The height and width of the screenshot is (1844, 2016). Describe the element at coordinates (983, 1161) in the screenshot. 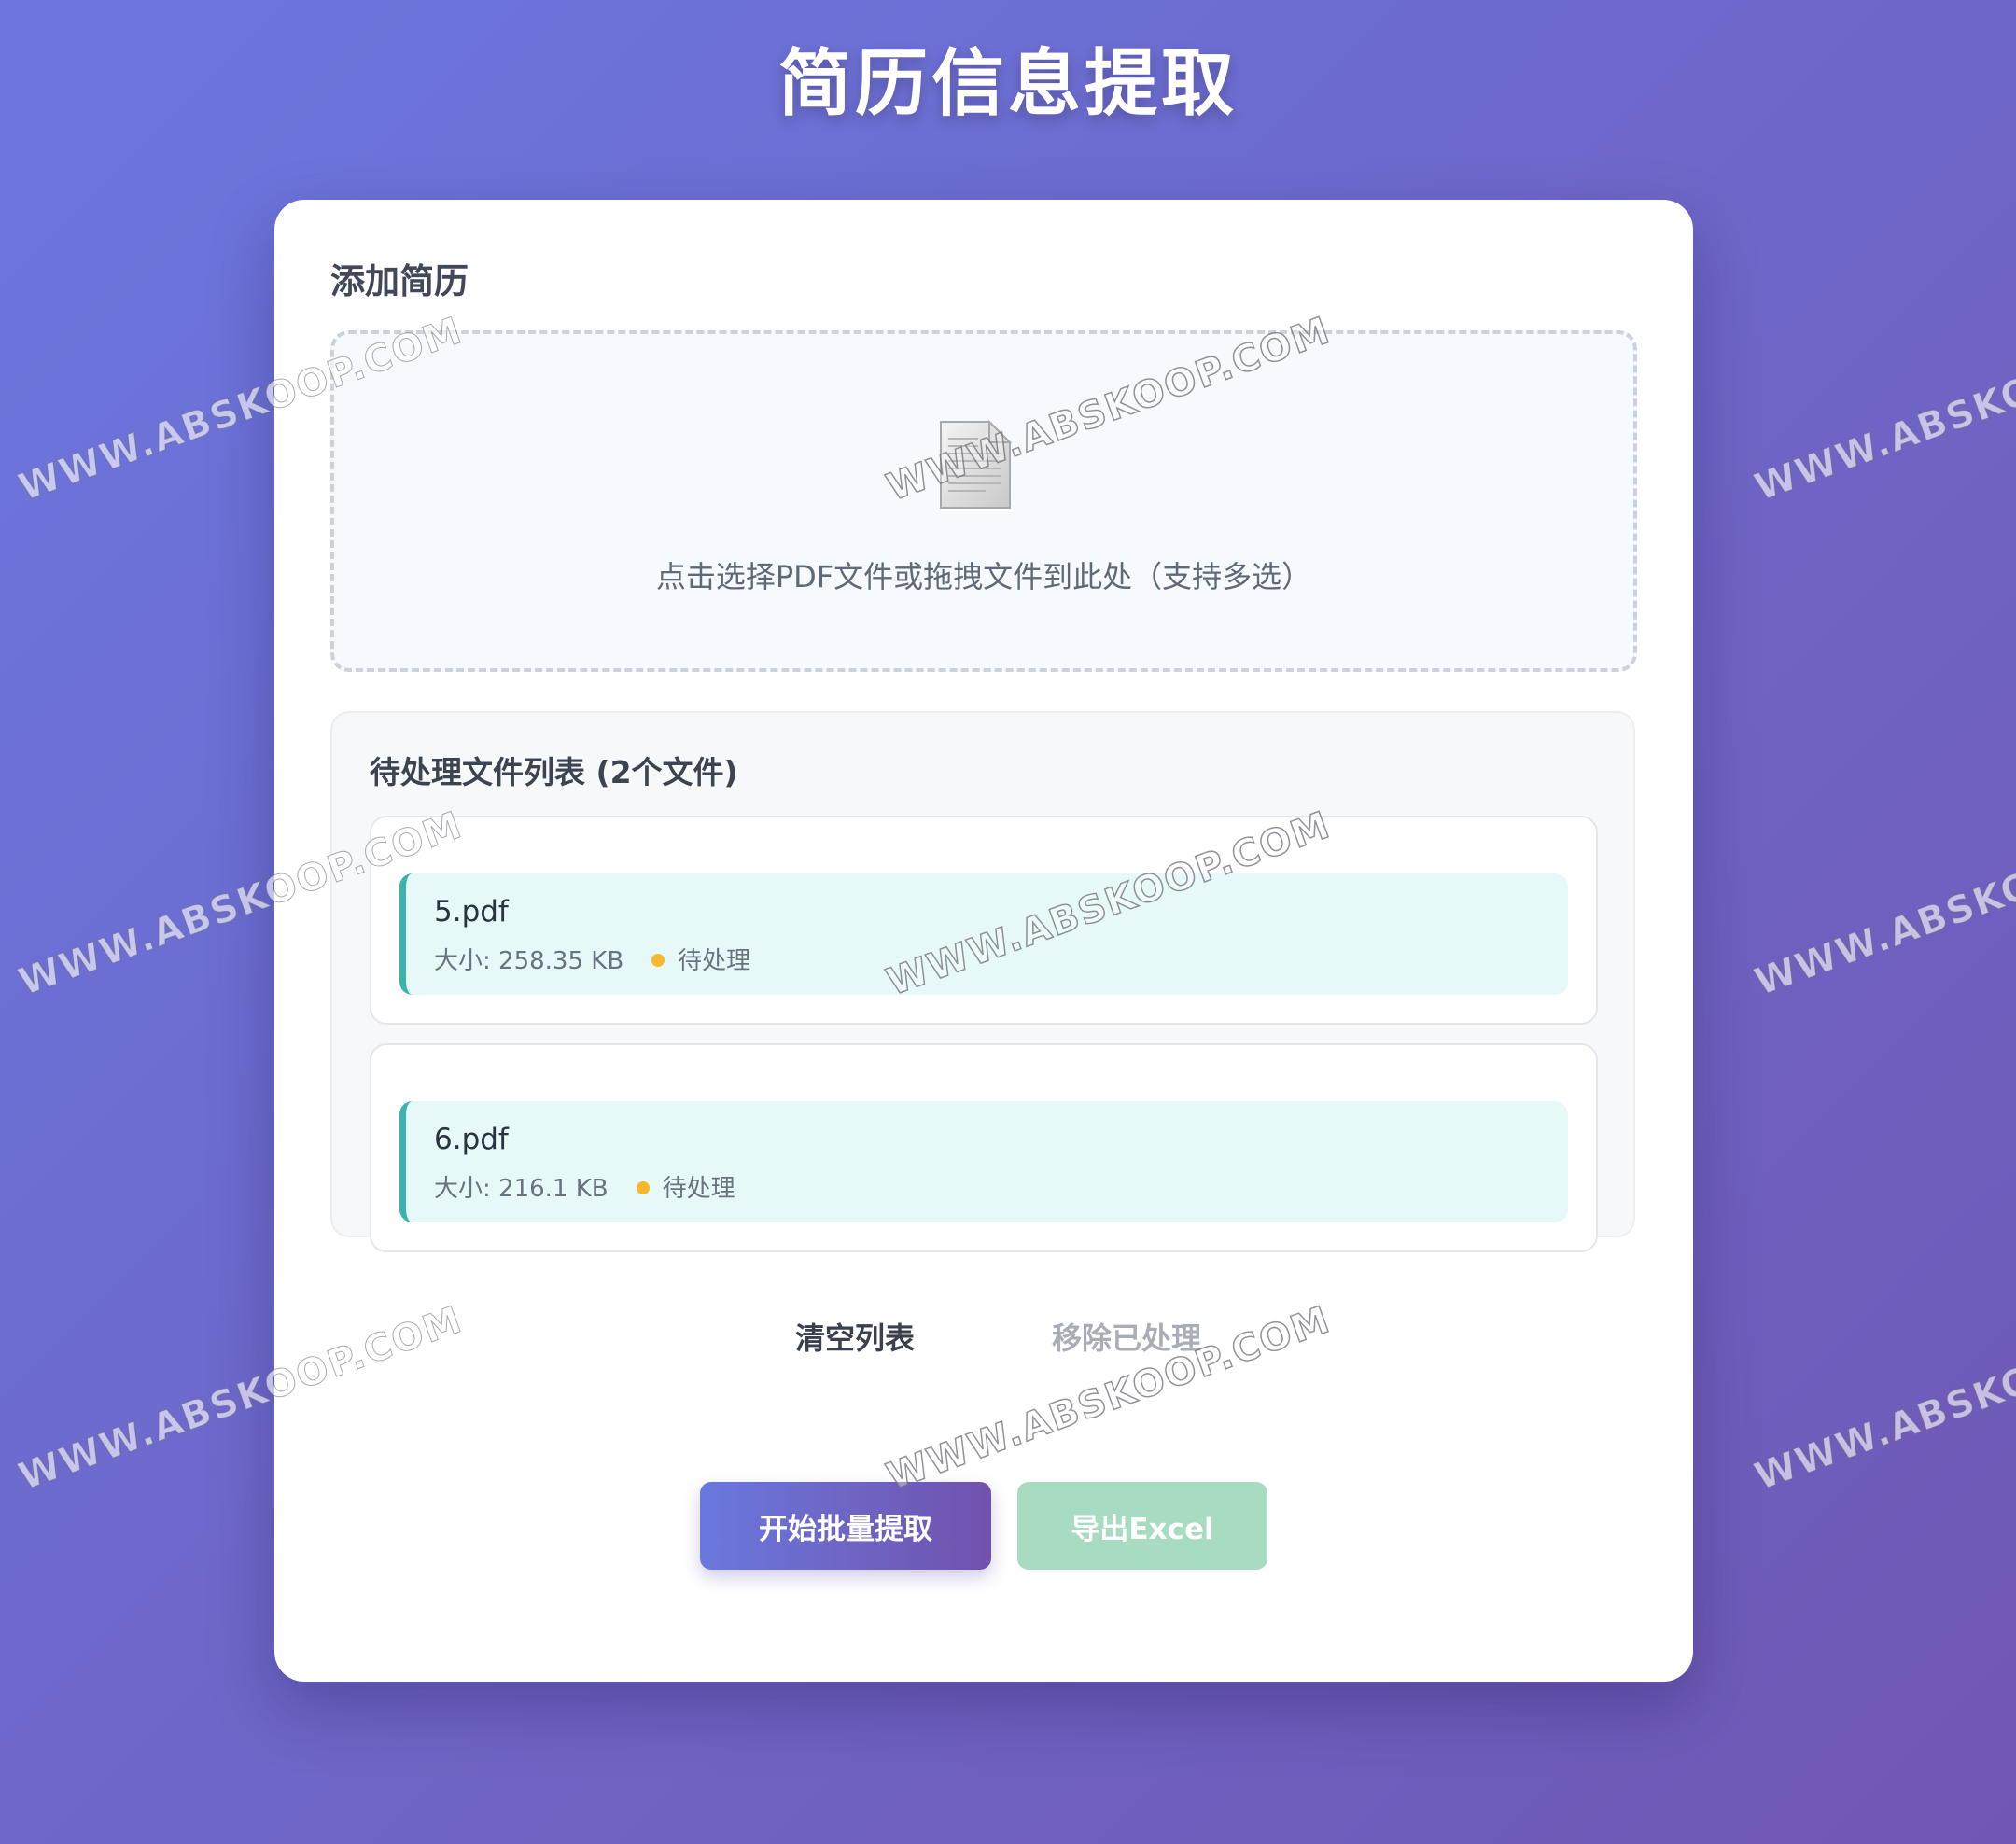

I see `file-card: 6.pdf 大小: 216.1 KB 待处理` at that location.